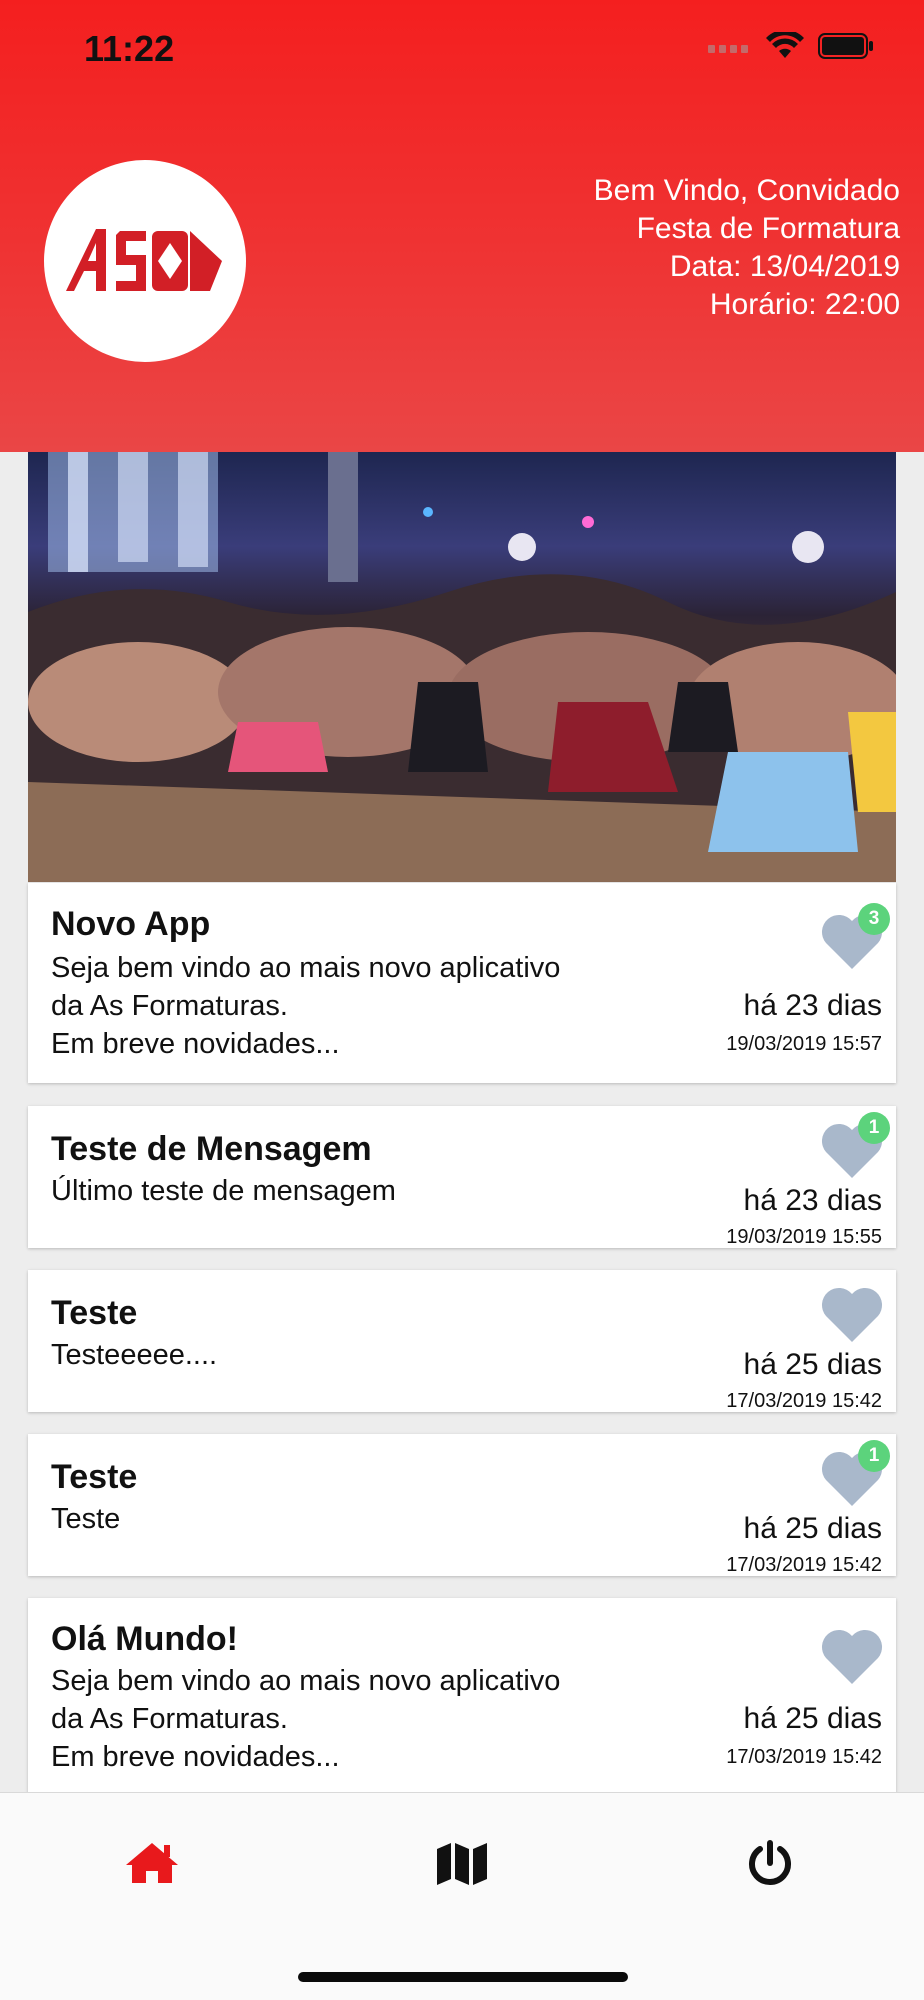  I want to click on message-title: Novo App, so click(131, 924).